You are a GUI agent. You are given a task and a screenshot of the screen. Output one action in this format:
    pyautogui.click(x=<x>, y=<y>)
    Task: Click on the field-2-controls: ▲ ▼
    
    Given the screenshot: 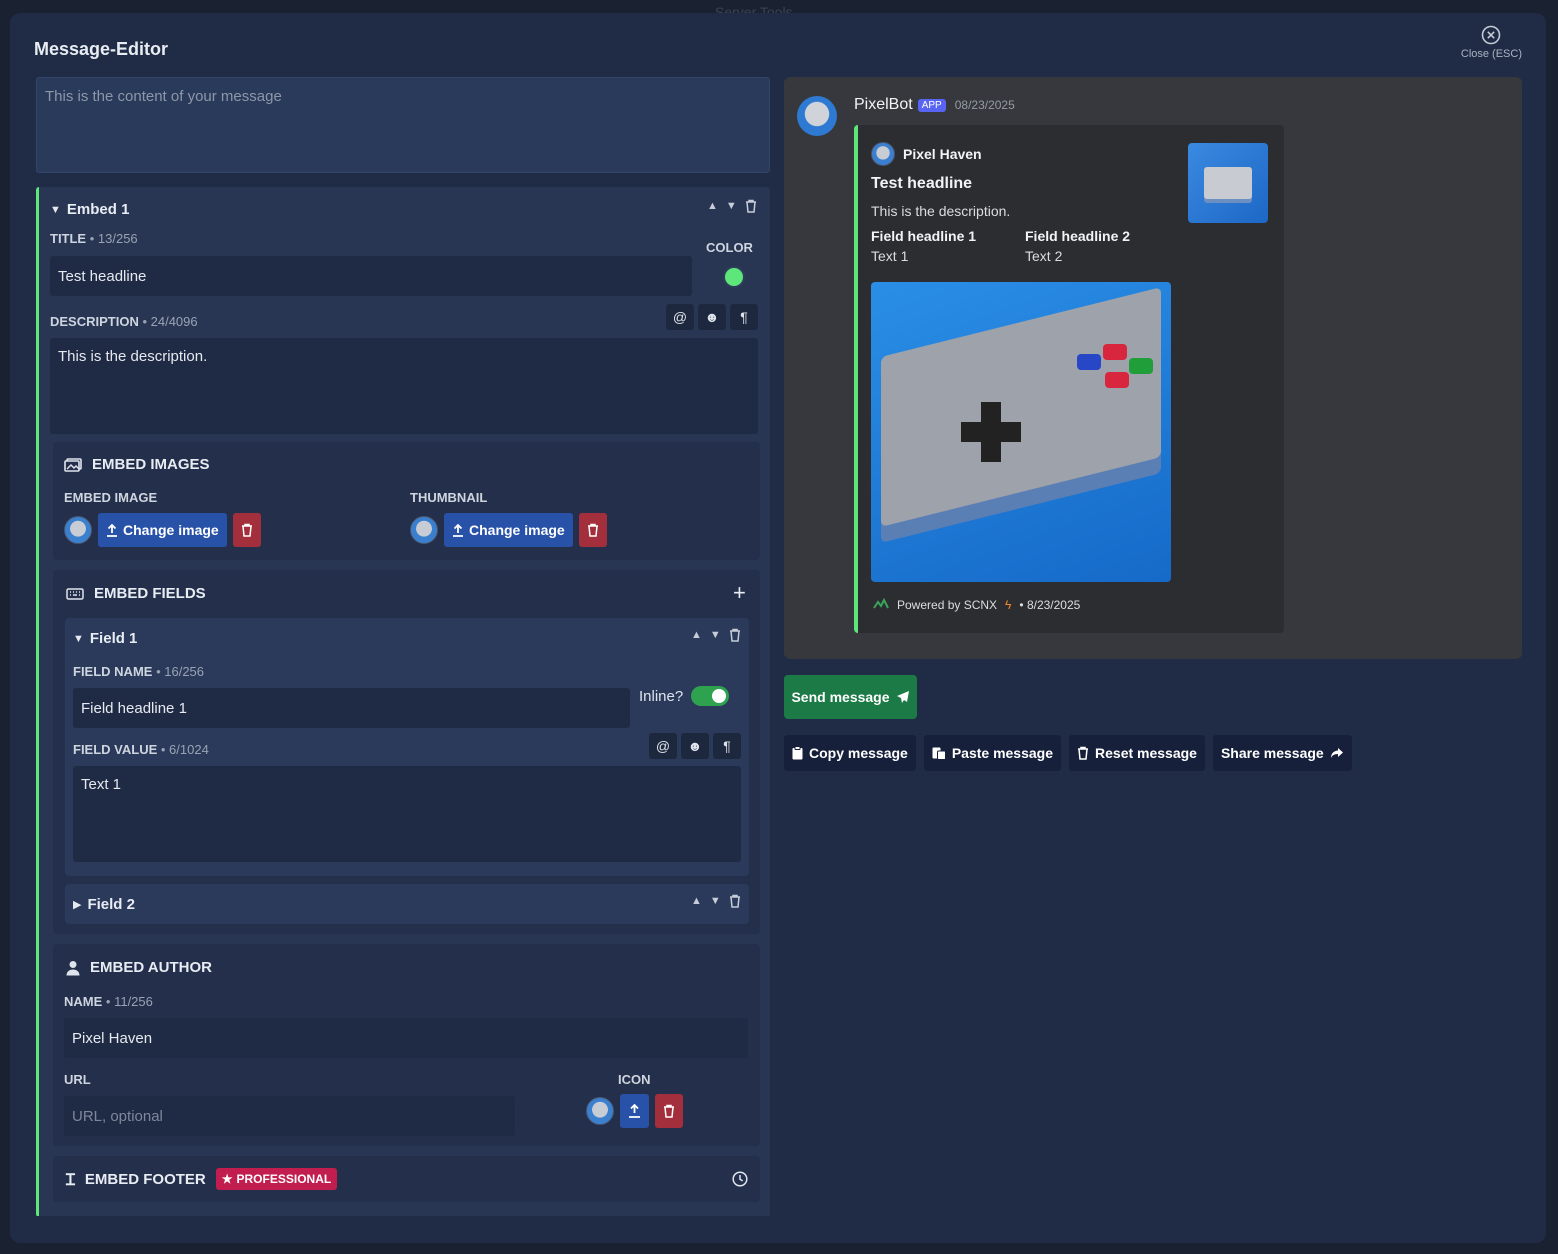 What is the action you would take?
    pyautogui.click(x=716, y=901)
    